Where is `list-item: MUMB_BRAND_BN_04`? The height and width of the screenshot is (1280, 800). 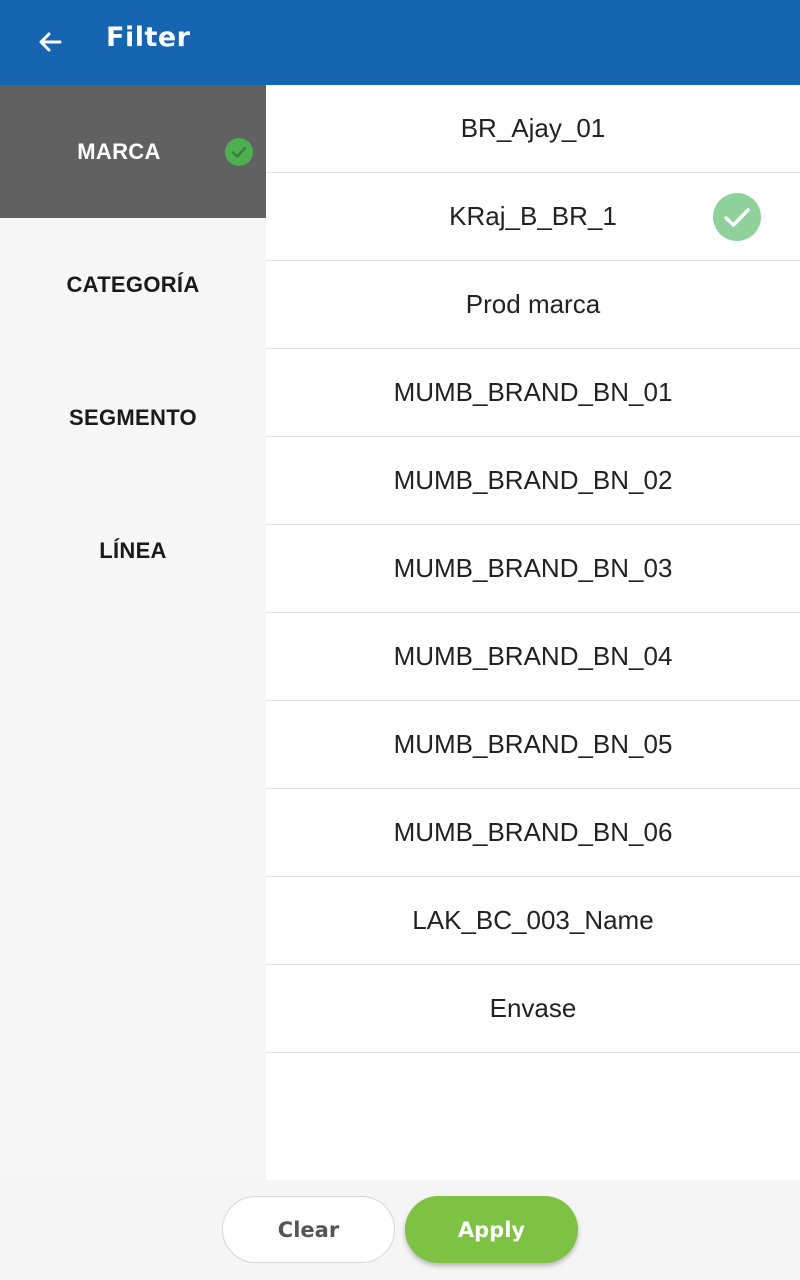 list-item: MUMB_BRAND_BN_04 is located at coordinates (533, 657).